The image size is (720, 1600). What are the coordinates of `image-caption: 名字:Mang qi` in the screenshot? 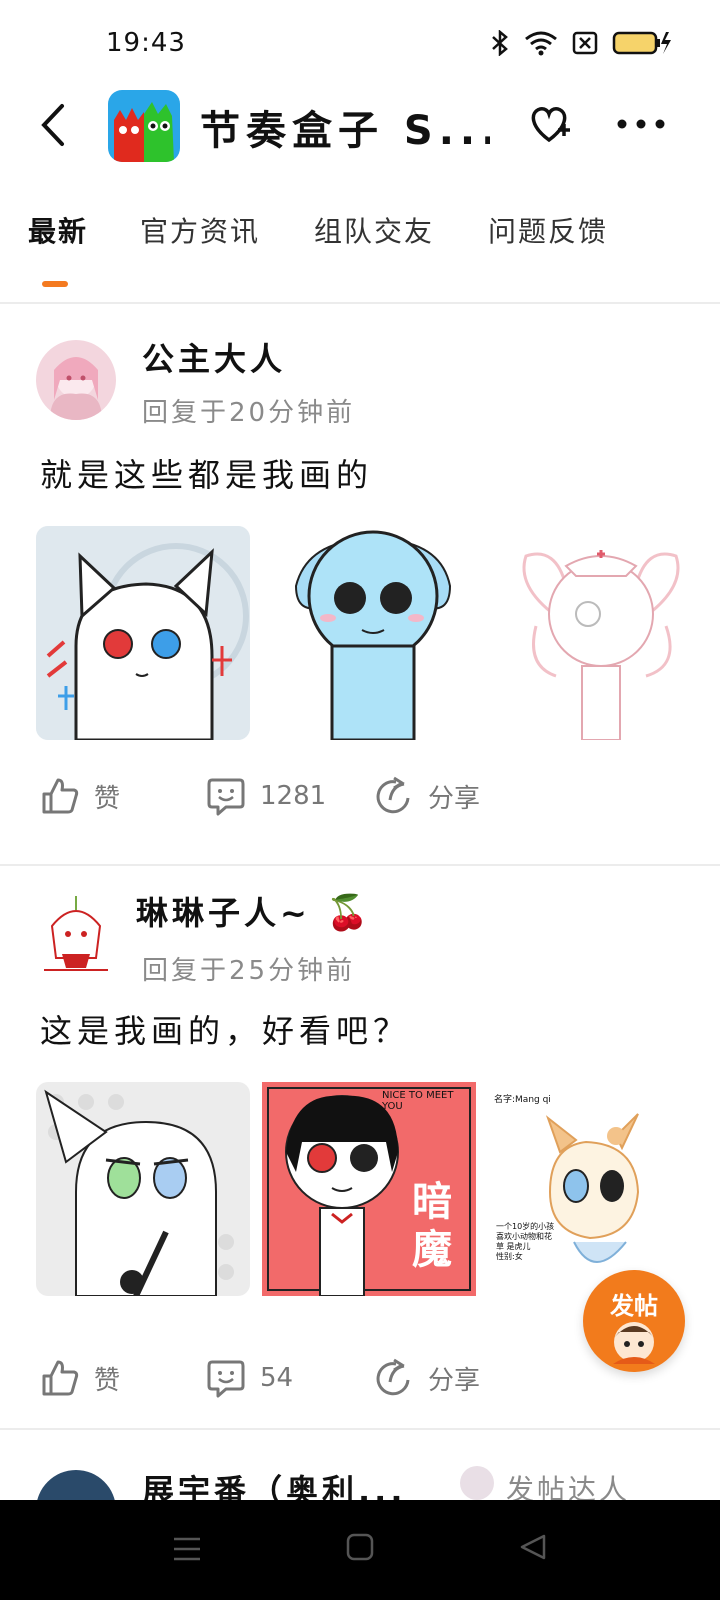 It's located at (522, 1100).